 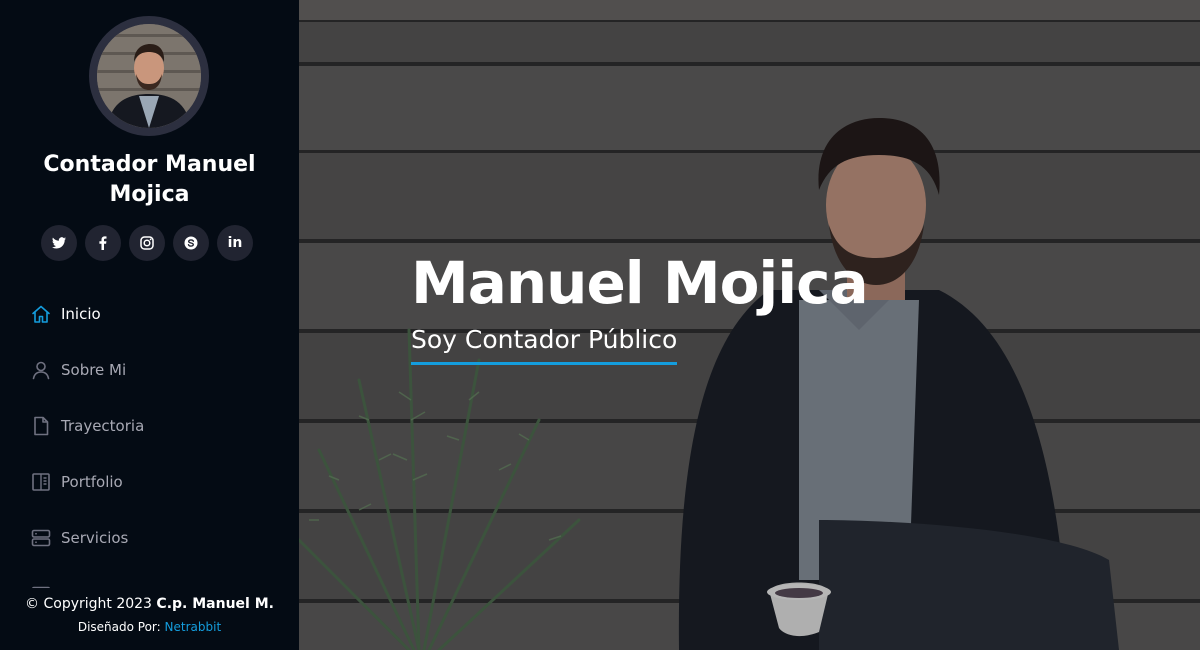 I want to click on nav-item-label: Inicio, so click(x=81, y=314).